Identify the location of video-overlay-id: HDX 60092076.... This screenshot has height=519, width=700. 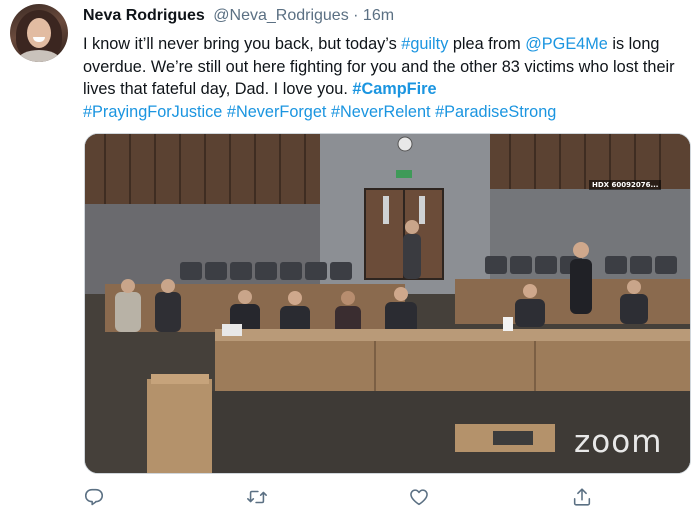
(625, 185).